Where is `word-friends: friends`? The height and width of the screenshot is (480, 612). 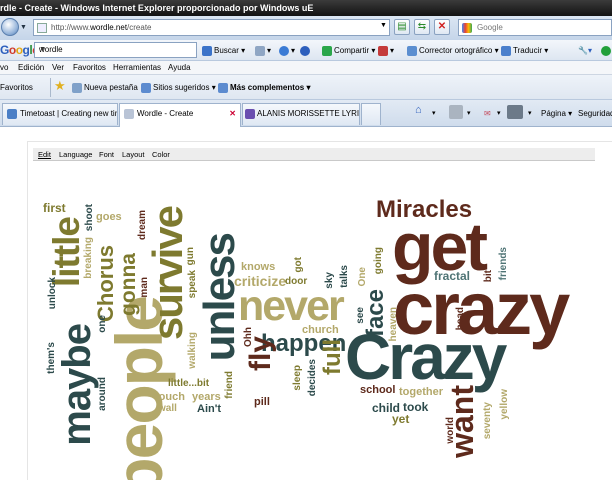
word-friends: friends is located at coordinates (503, 263).